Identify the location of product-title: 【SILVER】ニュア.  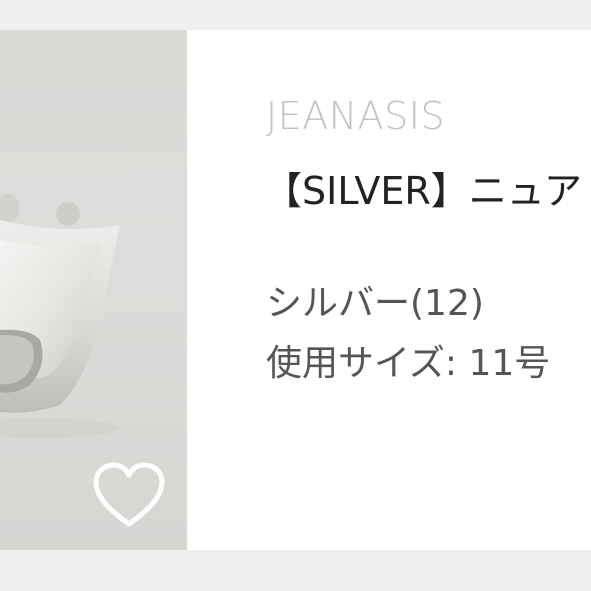
(423, 187).